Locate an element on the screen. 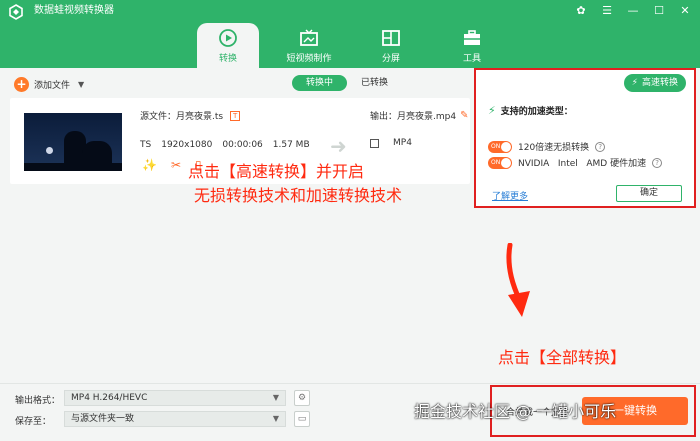  option-hardware: ON NVIDIA Intel AMD 硬件加速 ? is located at coordinates (575, 162).